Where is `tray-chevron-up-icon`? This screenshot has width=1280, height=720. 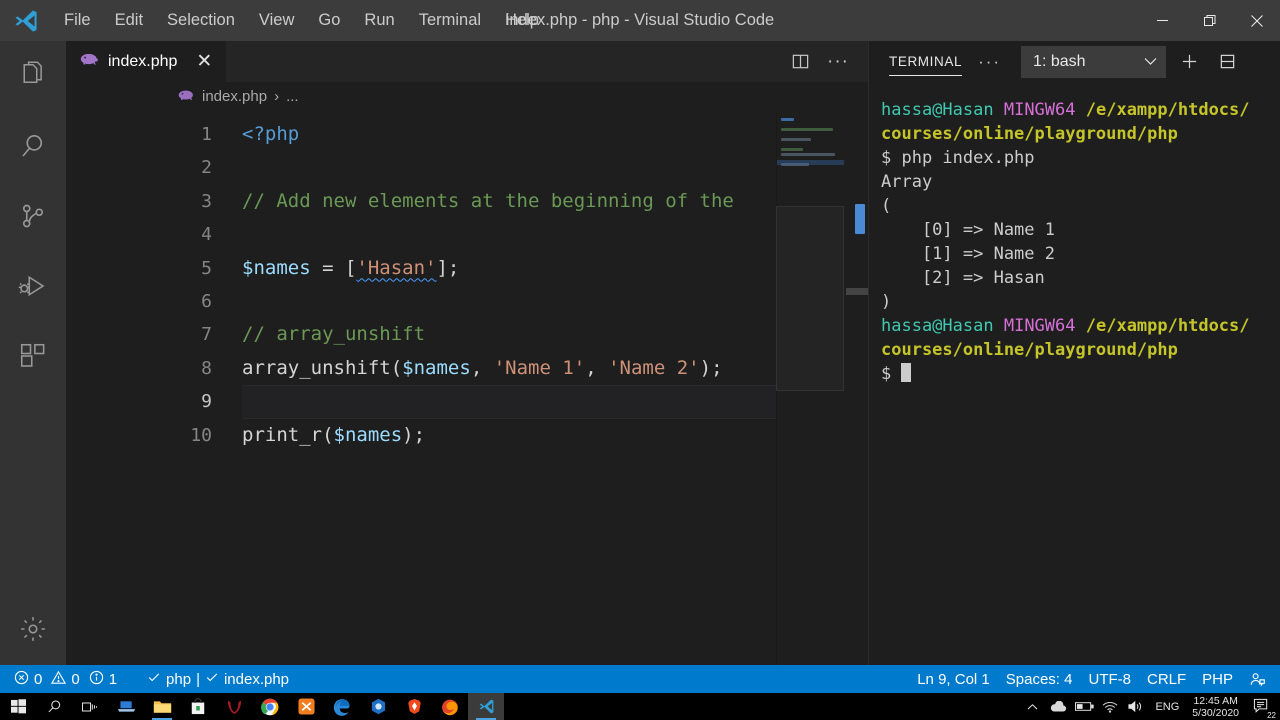
tray-chevron-up-icon is located at coordinates (1032, 706).